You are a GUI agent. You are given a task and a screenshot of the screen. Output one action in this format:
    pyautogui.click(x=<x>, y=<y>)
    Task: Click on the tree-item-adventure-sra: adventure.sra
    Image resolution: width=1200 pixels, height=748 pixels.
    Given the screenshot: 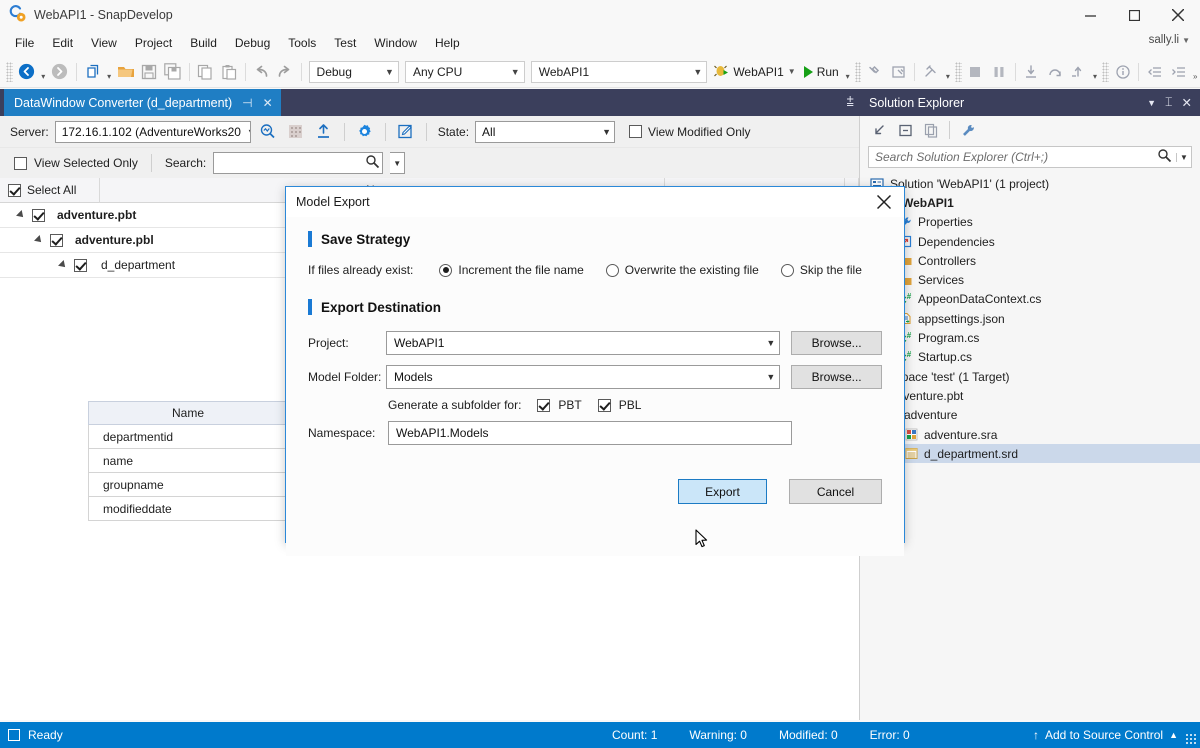 What is the action you would take?
    pyautogui.click(x=1030, y=434)
    